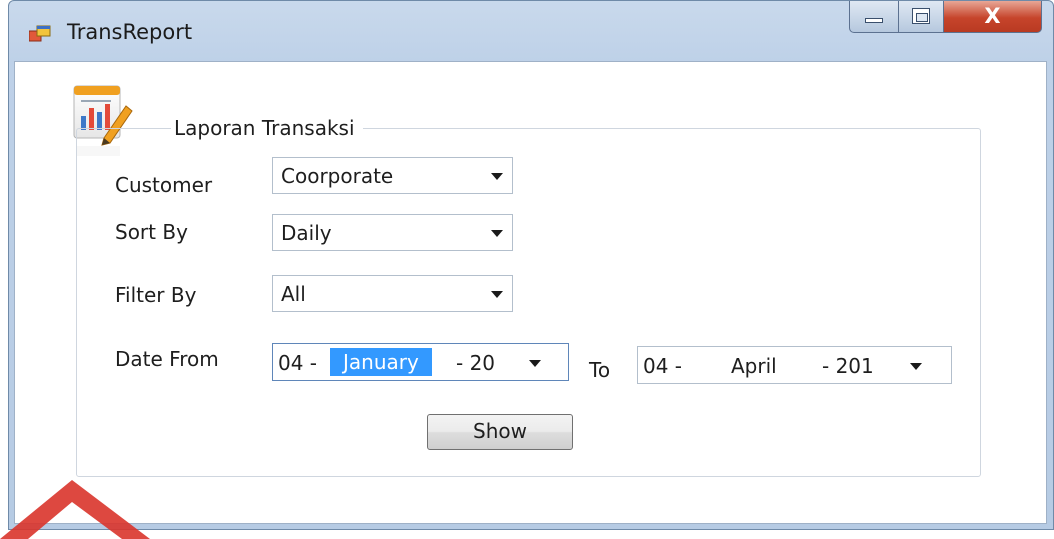 Image resolution: width=1054 pixels, height=539 pixels. I want to click on customer-combobox: Coorporate, so click(392, 175).